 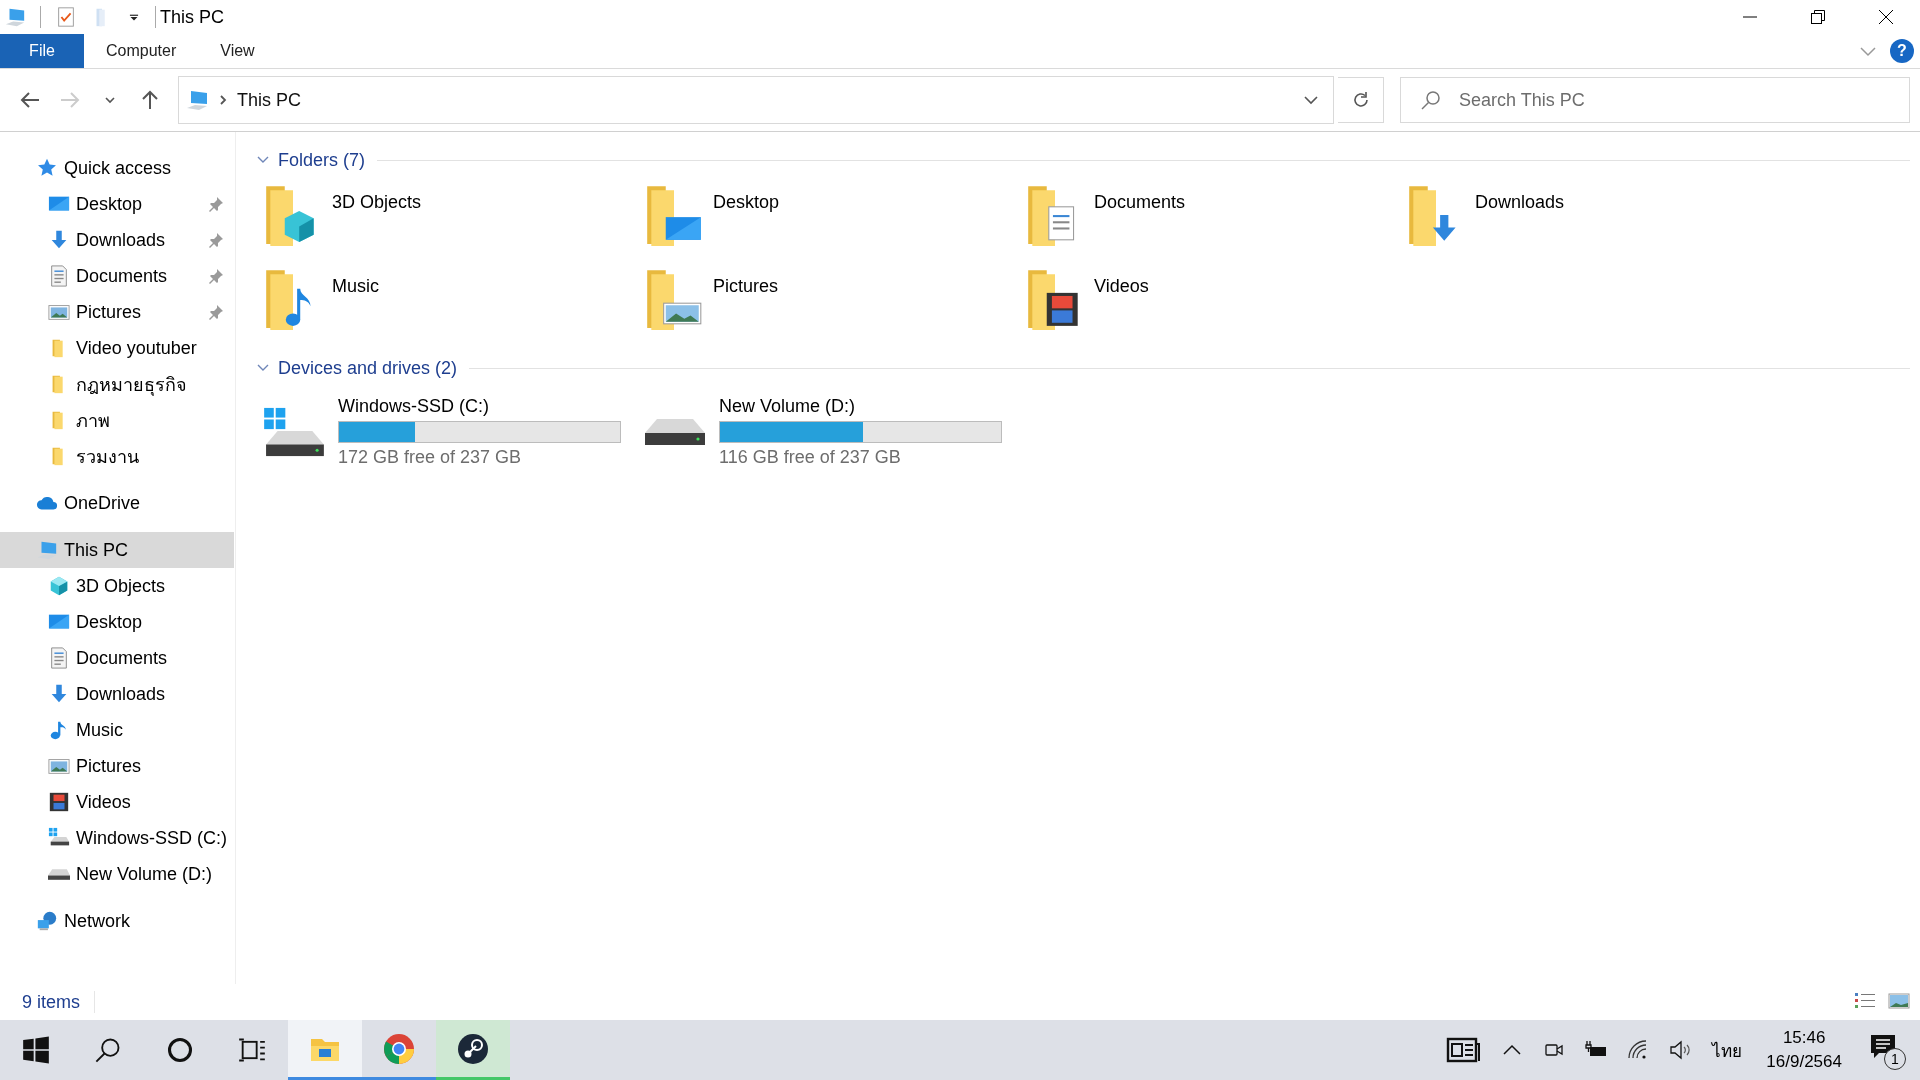 What do you see at coordinates (117, 503) in the screenshot?
I see `sidebar-item: OneDrive` at bounding box center [117, 503].